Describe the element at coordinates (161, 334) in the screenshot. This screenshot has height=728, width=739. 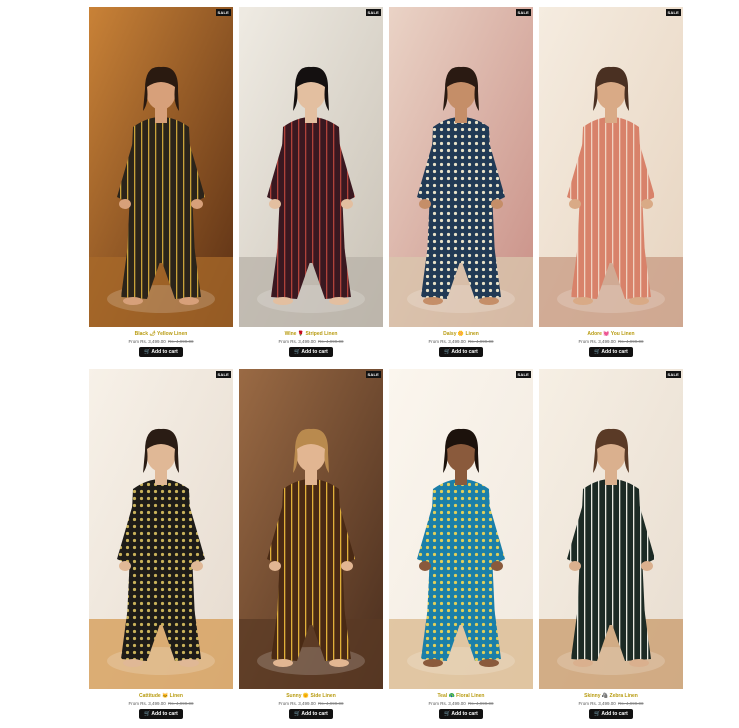
I see `product-title: Black 🌶 Yellow Linen` at that location.